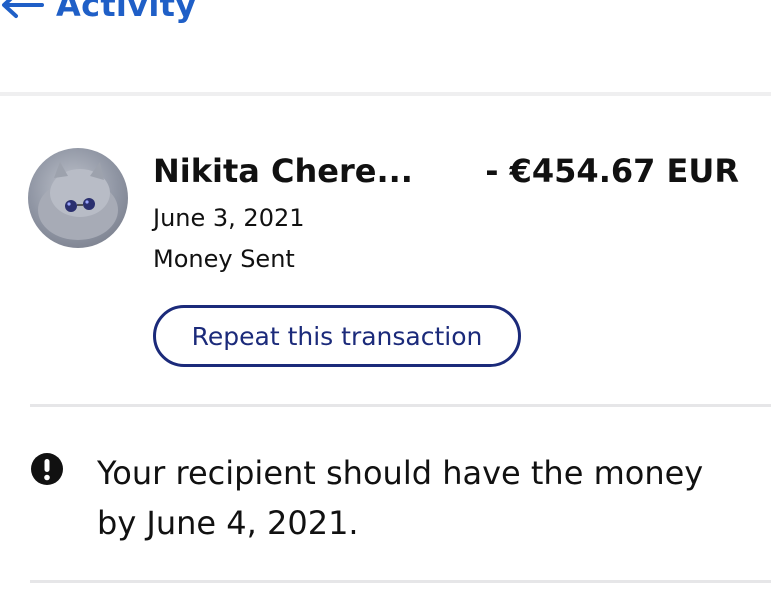  Describe the element at coordinates (23, 9) in the screenshot. I see `arrow-left-icon` at that location.